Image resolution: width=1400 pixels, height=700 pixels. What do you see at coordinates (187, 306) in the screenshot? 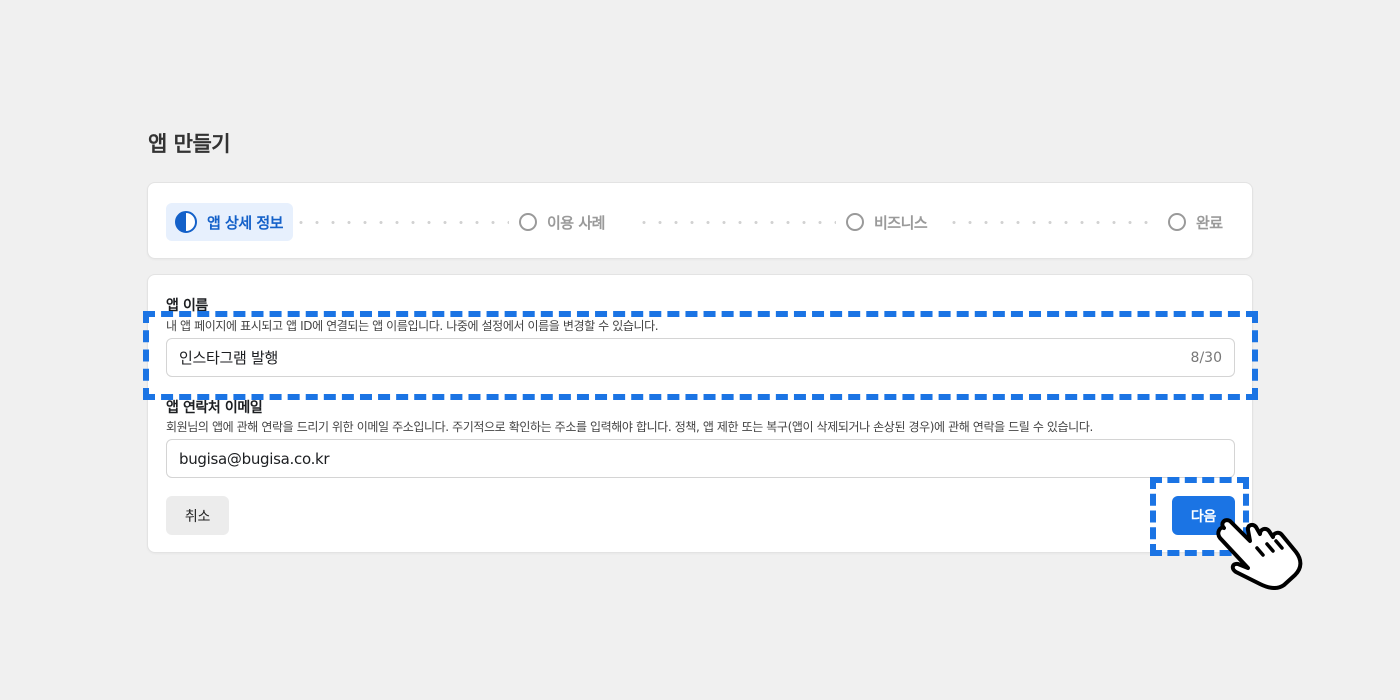
I see `app-name-label: 앱 이름` at bounding box center [187, 306].